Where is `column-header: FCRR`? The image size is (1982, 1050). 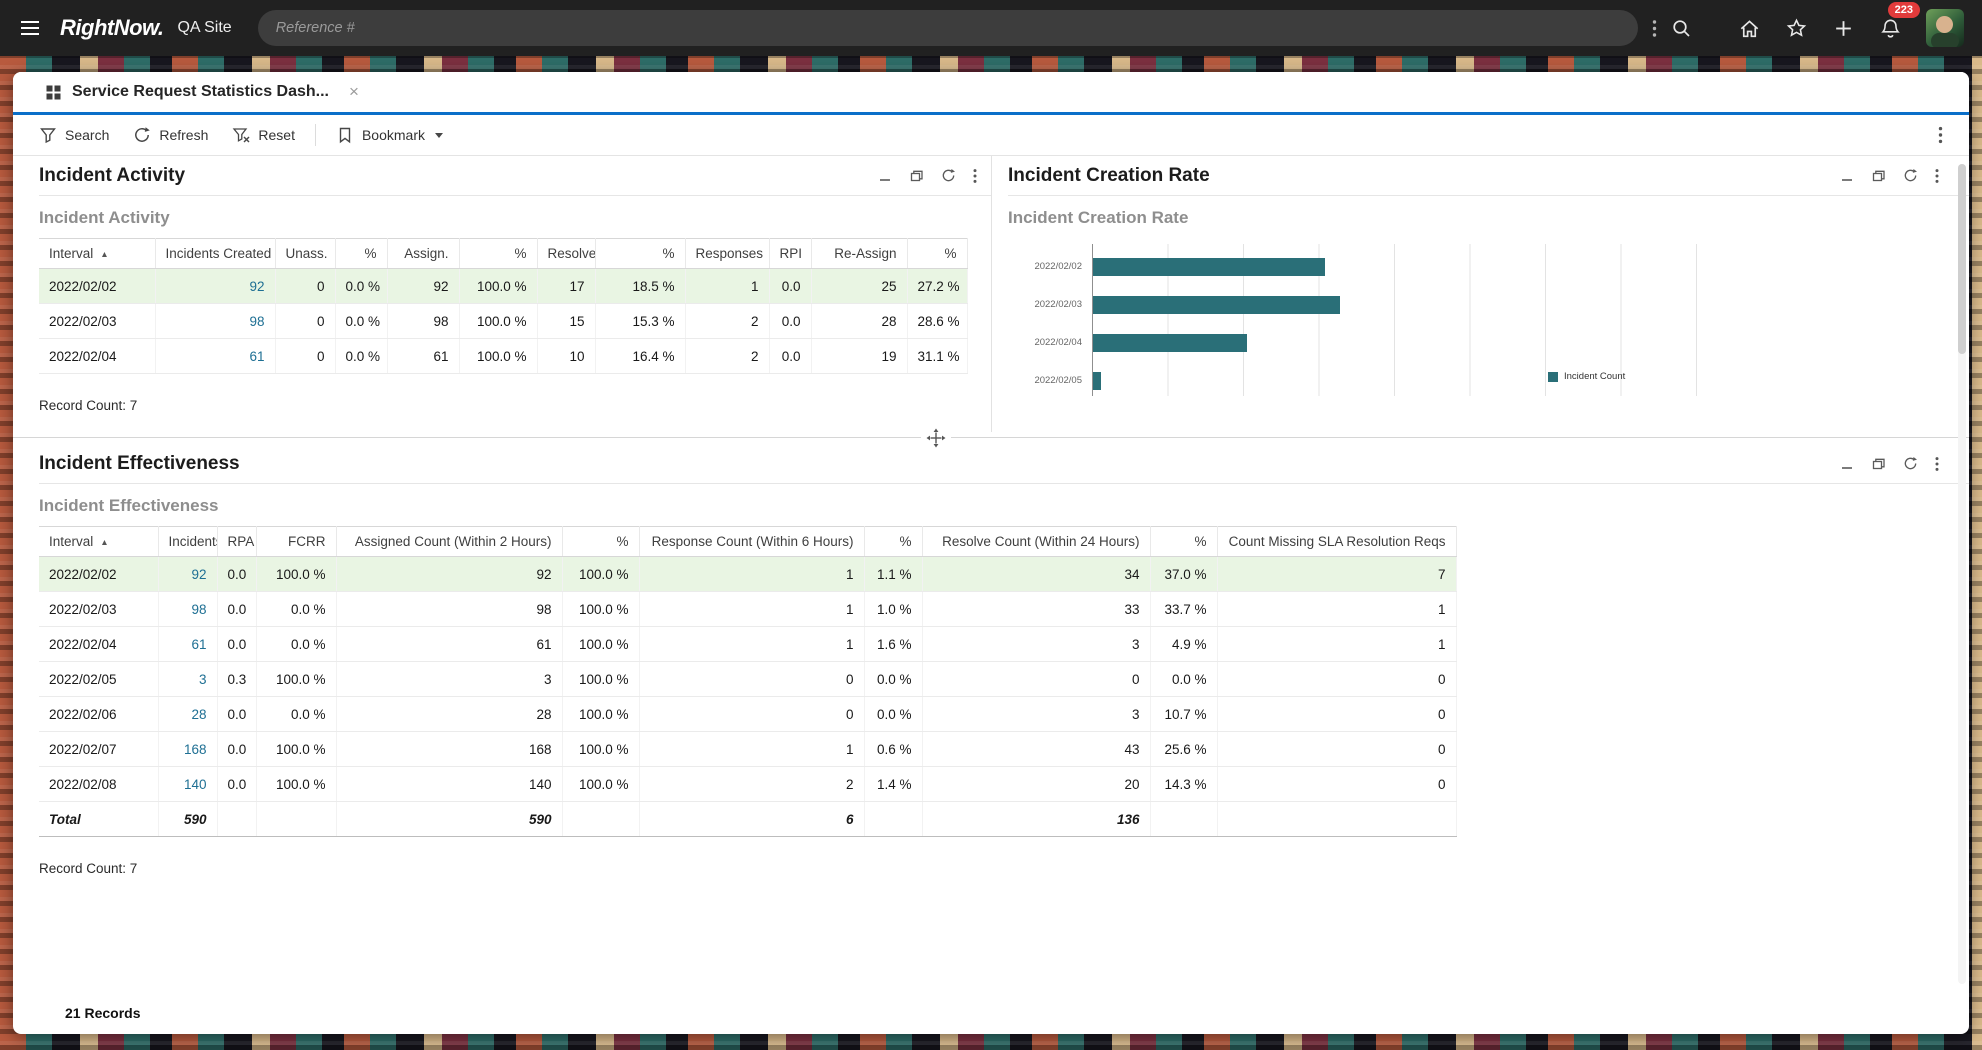 column-header: FCRR is located at coordinates (296, 541).